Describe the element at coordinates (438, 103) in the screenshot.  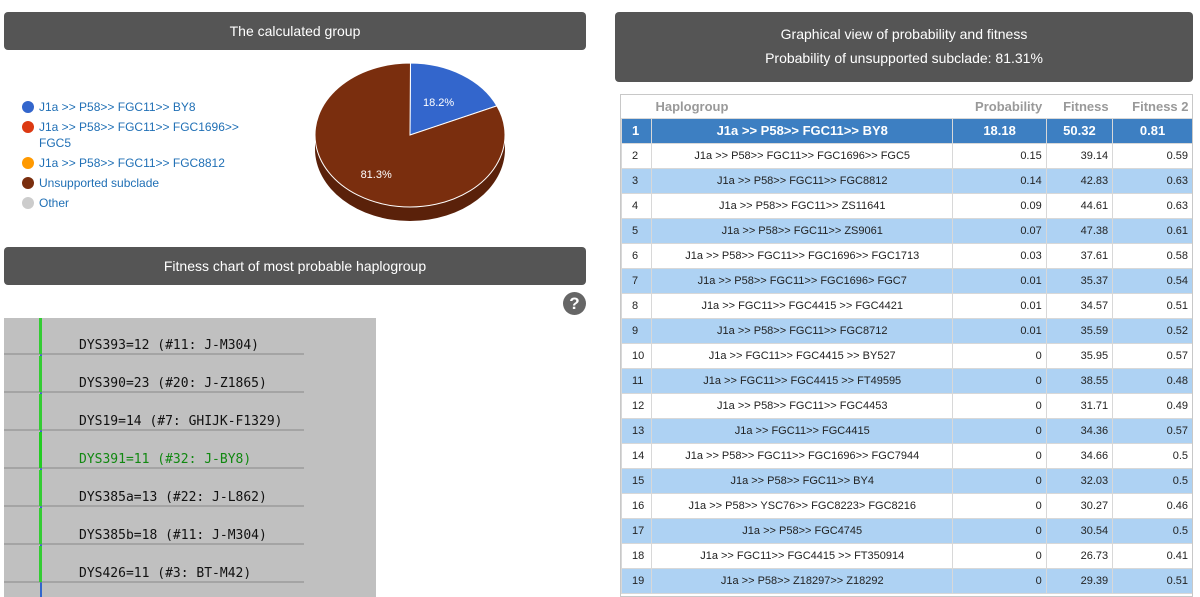
I see `pie-slice-label: 18.2%` at that location.